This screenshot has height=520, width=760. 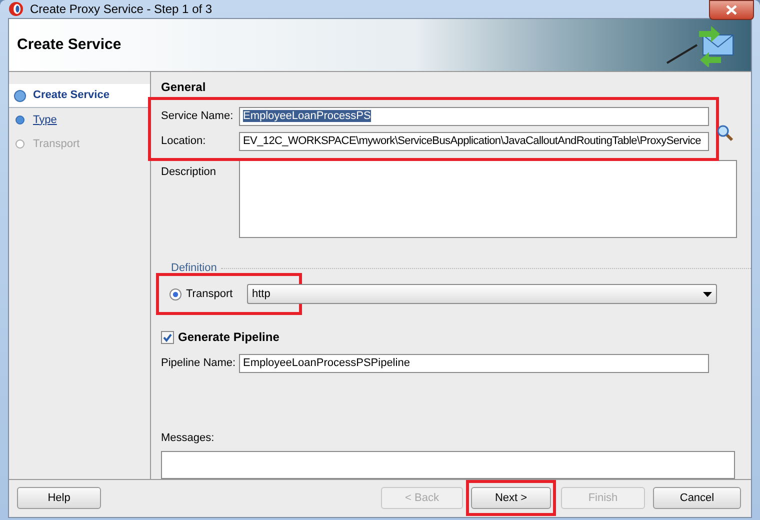 What do you see at coordinates (697, 498) in the screenshot?
I see `wizard-button: Cancel` at bounding box center [697, 498].